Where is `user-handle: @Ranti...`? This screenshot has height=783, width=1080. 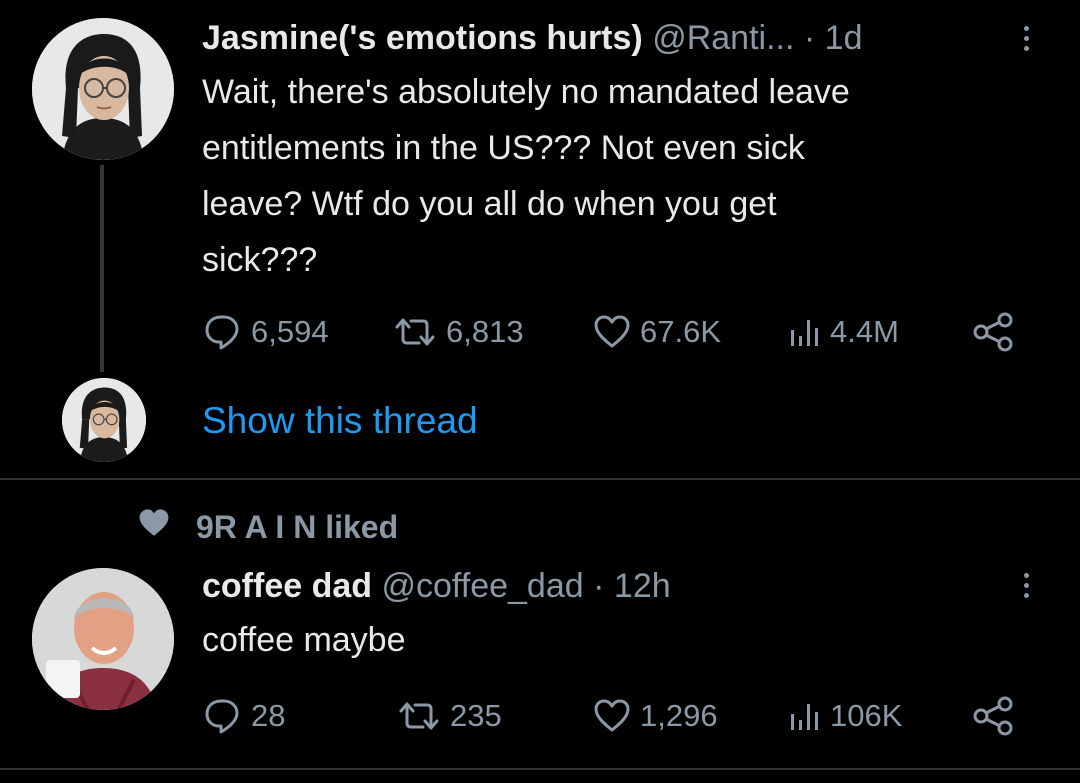
user-handle: @Ranti... is located at coordinates (723, 38).